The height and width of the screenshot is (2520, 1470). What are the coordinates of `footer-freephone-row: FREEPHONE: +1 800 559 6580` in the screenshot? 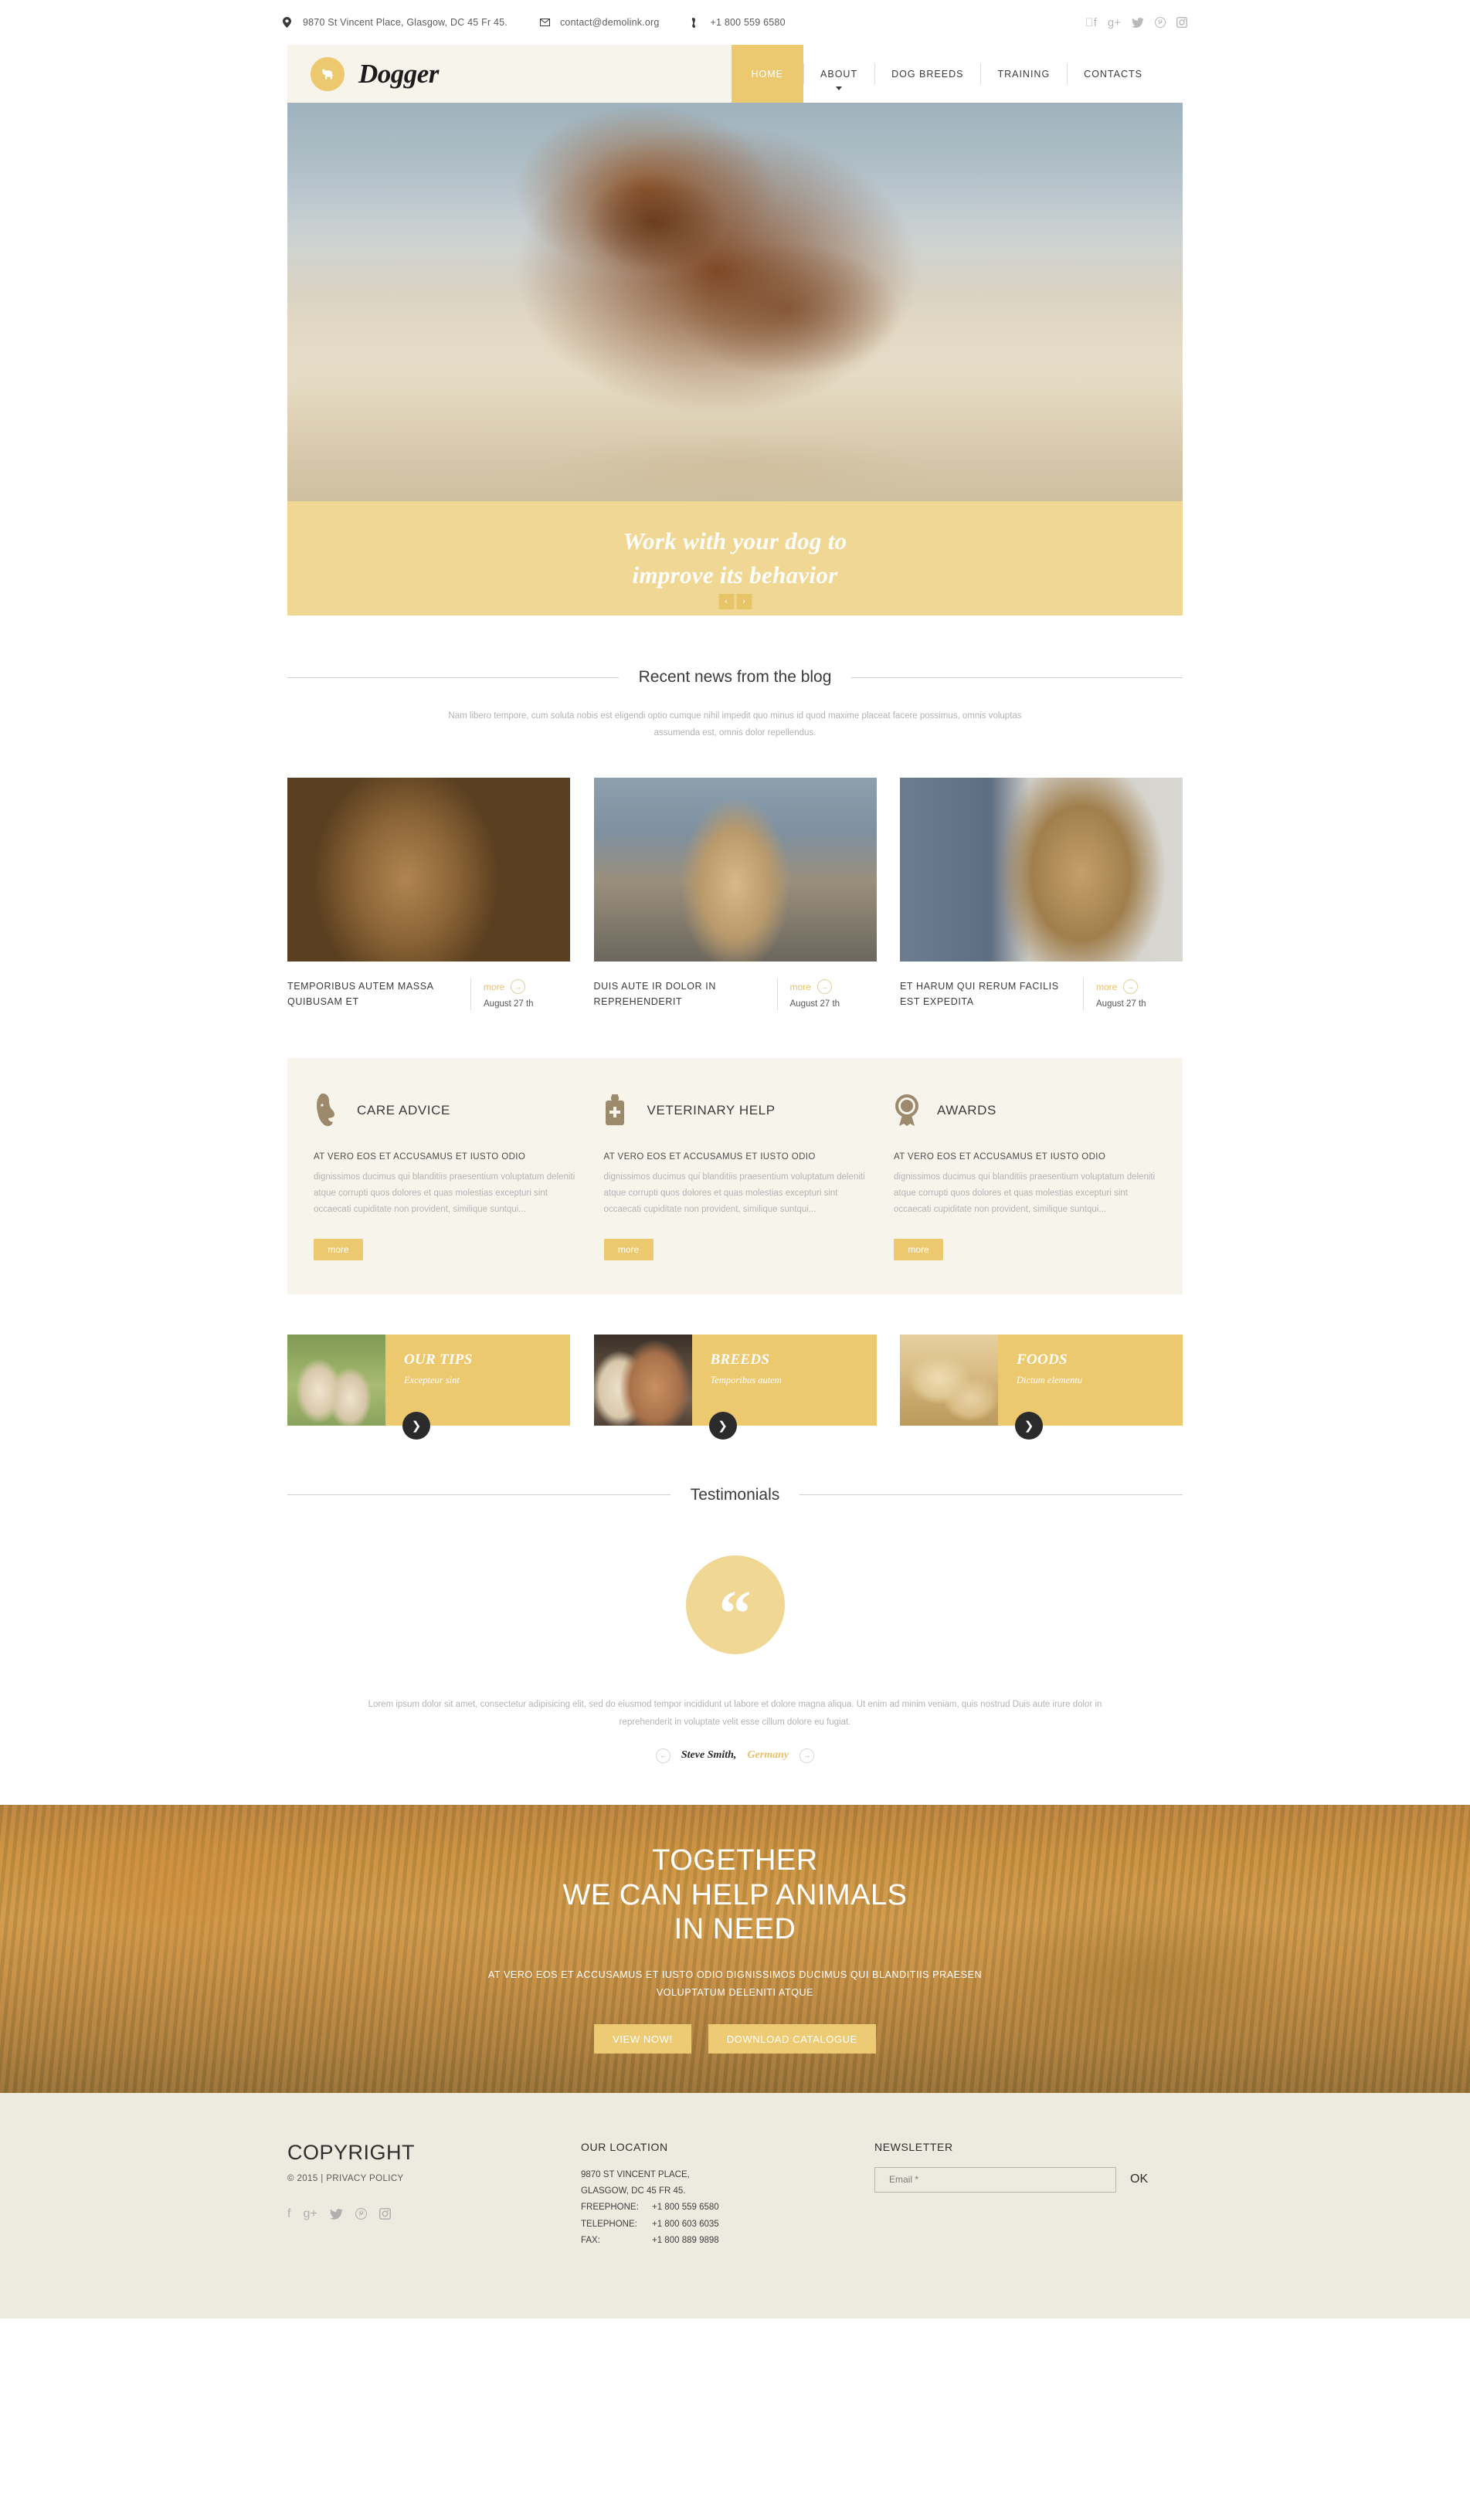 It's located at (727, 2207).